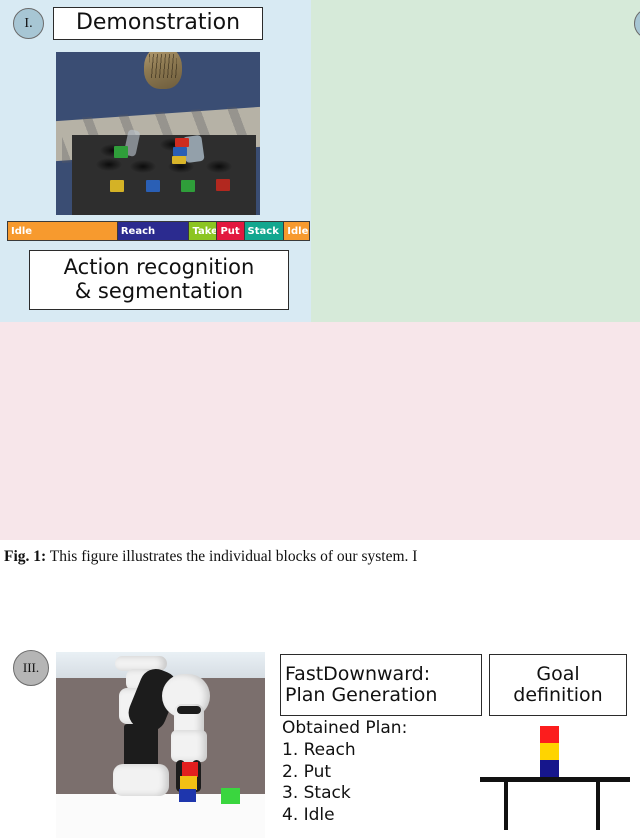  I want to click on panel-badge-one: I., so click(28, 23).